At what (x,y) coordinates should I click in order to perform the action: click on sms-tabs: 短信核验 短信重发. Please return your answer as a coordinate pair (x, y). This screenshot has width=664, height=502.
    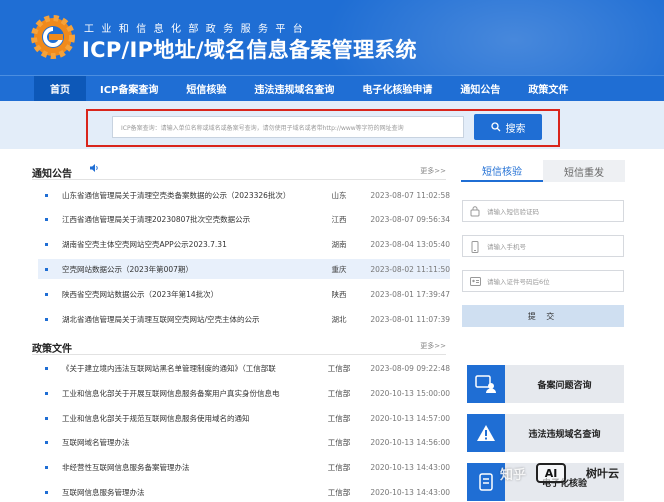
    Looking at the image, I should click on (543, 171).